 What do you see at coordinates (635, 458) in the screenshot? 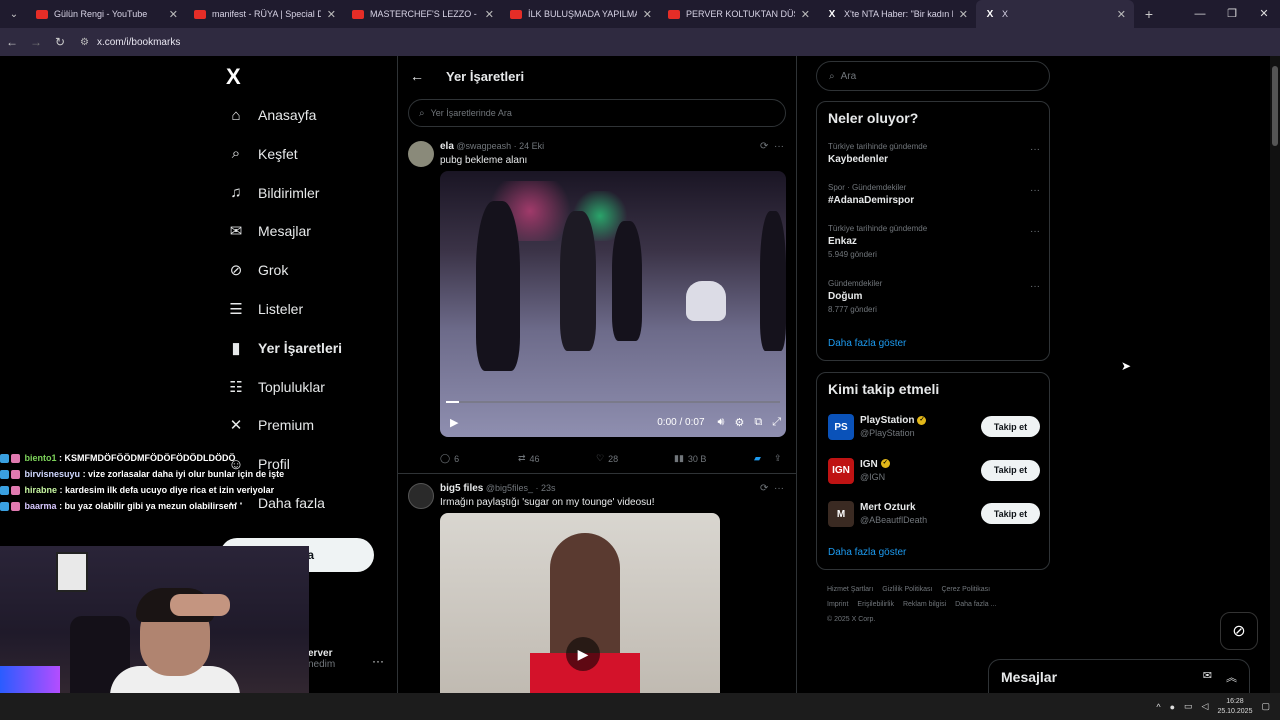
I see `like-button: ♡ 28` at bounding box center [635, 458].